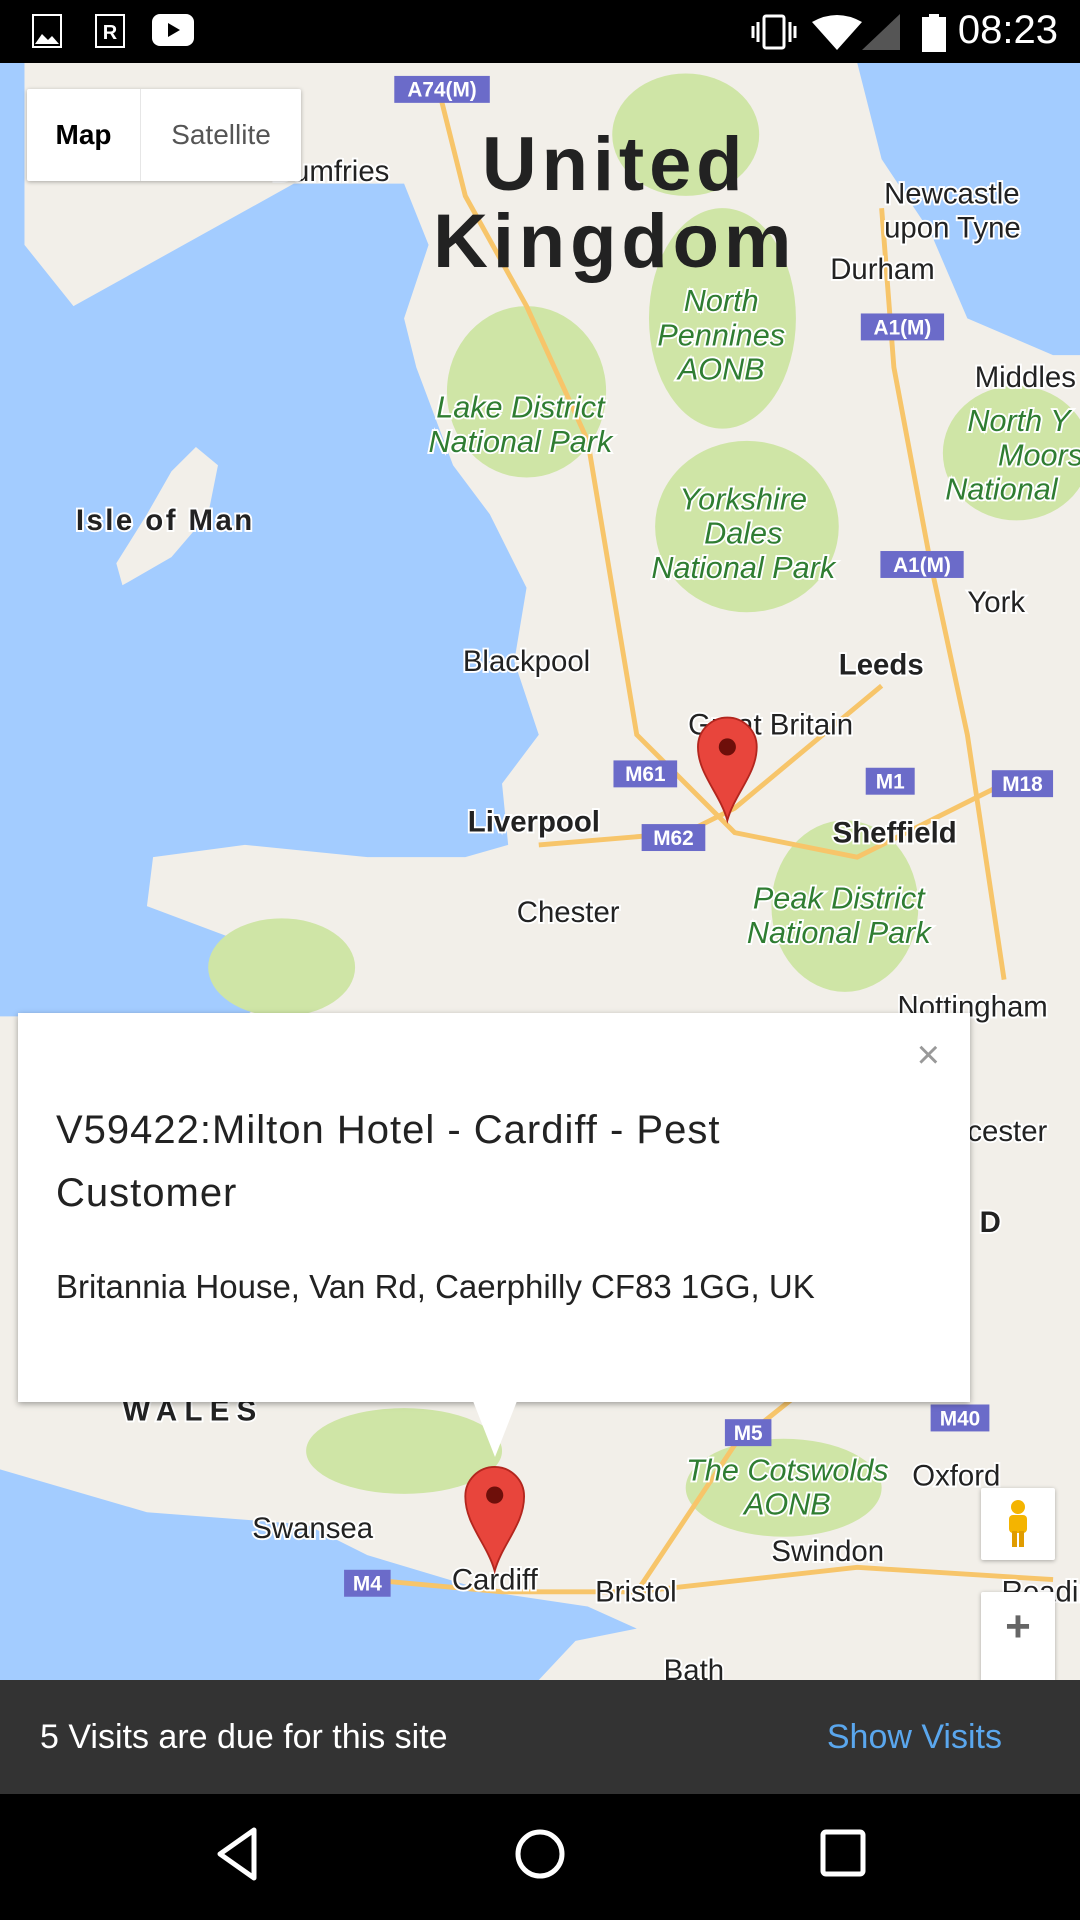 This screenshot has width=1080, height=1920. I want to click on svg-text: National, so click(1002, 490).